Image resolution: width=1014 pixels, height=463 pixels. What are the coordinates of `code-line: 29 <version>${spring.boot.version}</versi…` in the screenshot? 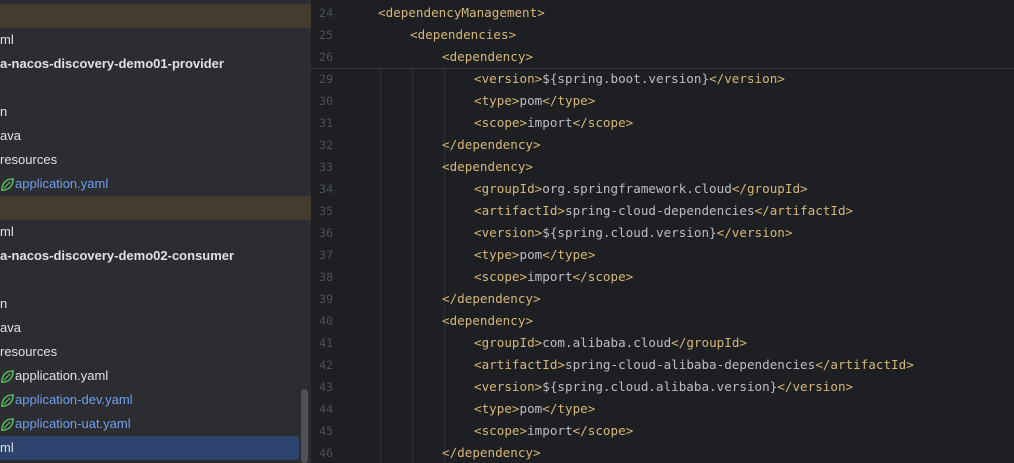 It's located at (662, 79).